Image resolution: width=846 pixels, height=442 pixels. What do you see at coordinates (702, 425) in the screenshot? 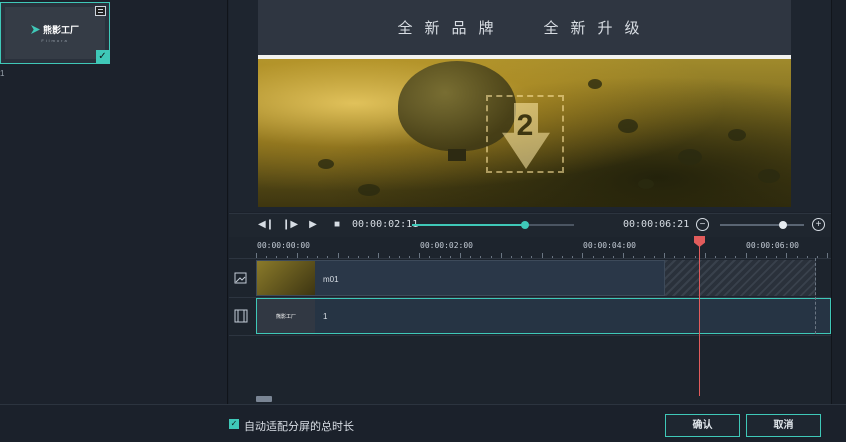
I see `confirm-button: 确认` at bounding box center [702, 425].